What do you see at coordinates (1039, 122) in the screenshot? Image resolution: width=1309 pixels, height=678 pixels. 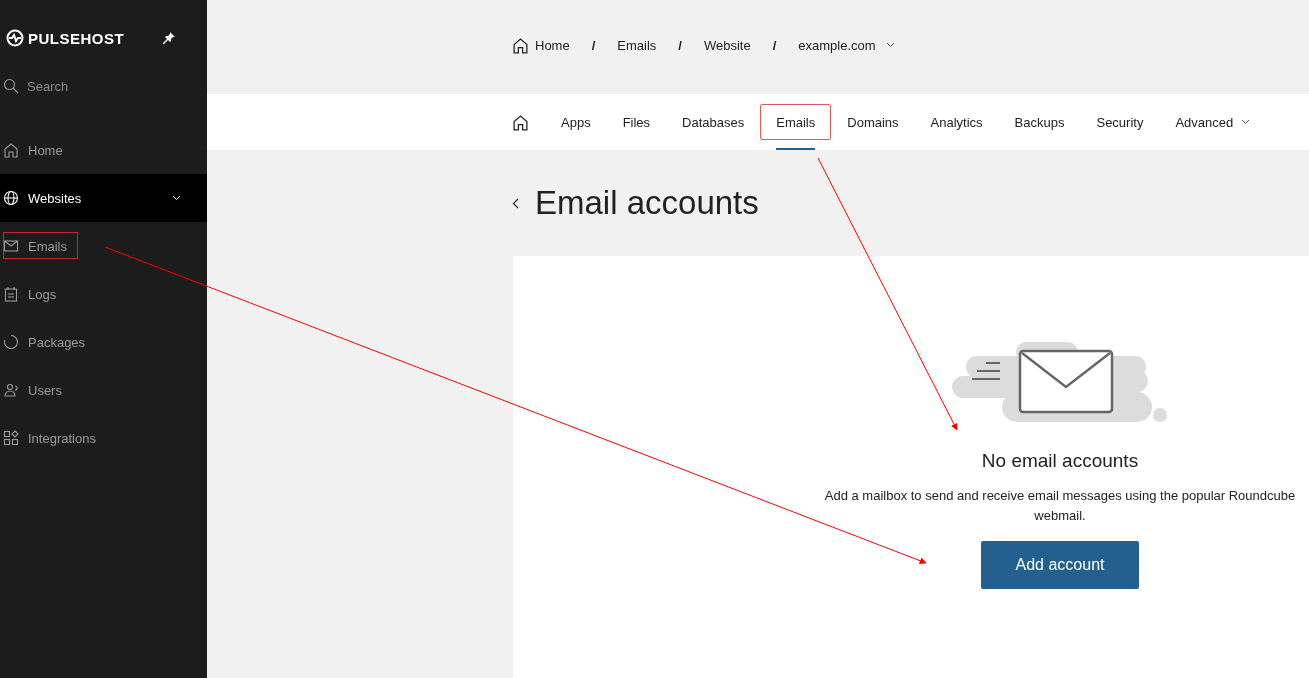 I see `nav-tab: Backups` at bounding box center [1039, 122].